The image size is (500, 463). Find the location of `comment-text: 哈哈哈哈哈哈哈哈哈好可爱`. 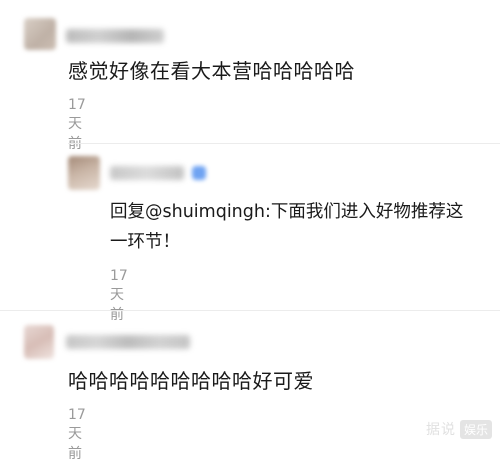

comment-text: 哈哈哈哈哈哈哈哈哈好可爱 is located at coordinates (191, 381).